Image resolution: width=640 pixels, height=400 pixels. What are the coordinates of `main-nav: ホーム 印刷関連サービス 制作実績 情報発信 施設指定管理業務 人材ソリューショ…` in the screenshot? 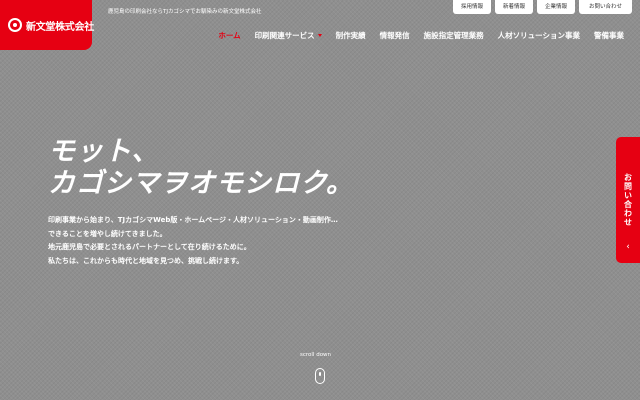 It's located at (421, 35).